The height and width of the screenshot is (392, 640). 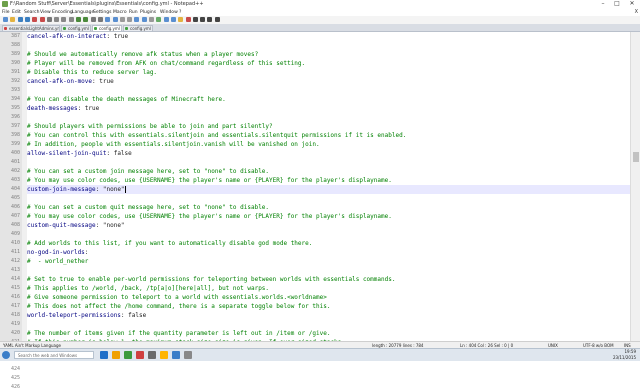 I want to click on menu-plugins: Plugins, so click(x=148, y=12).